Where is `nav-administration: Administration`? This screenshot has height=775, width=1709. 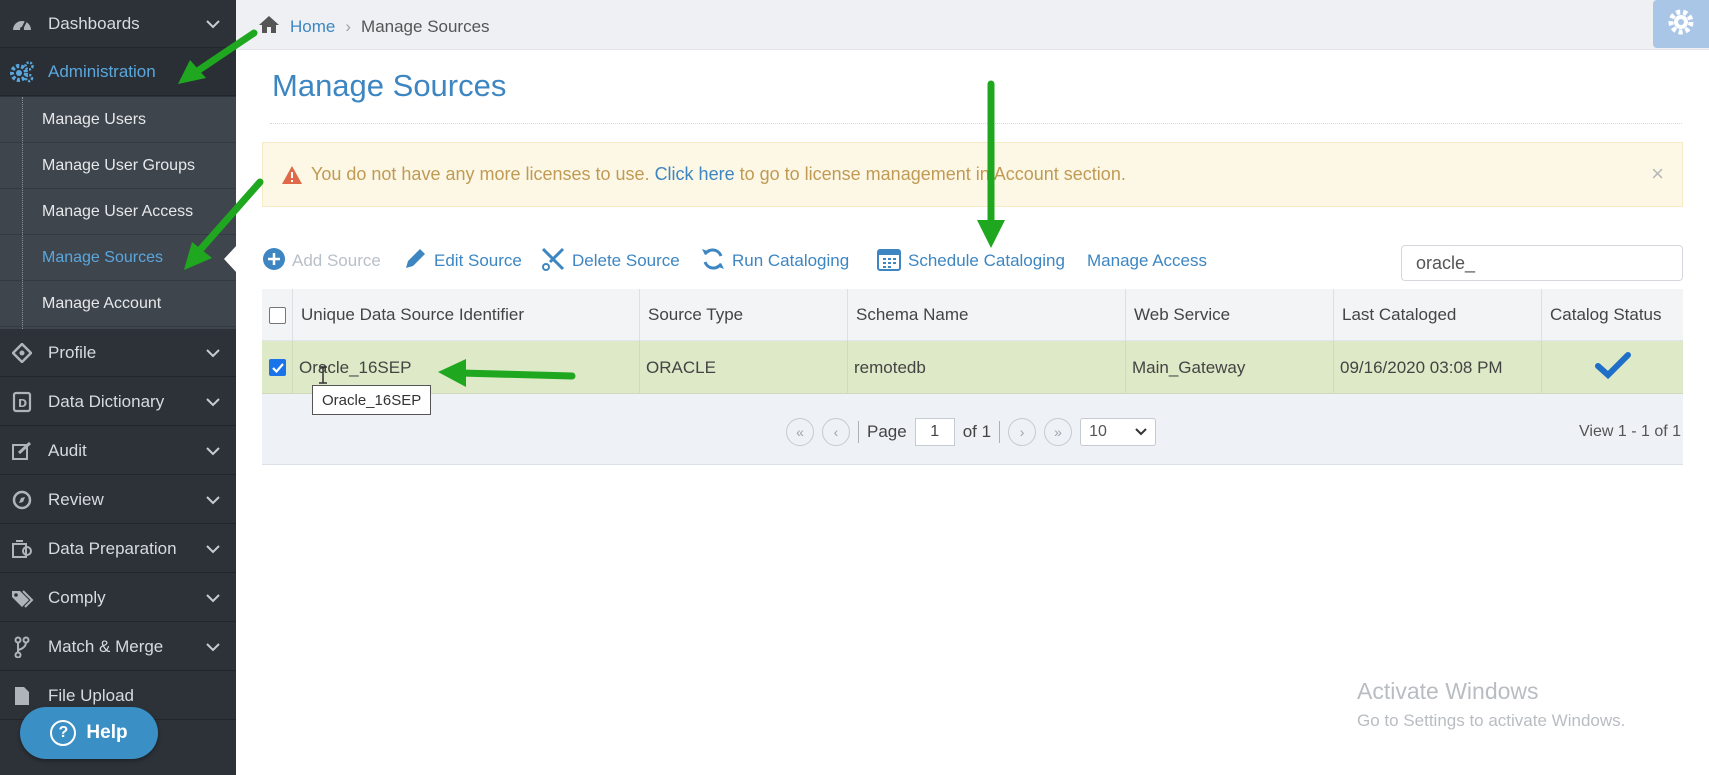
nav-administration: Administration is located at coordinates (118, 72).